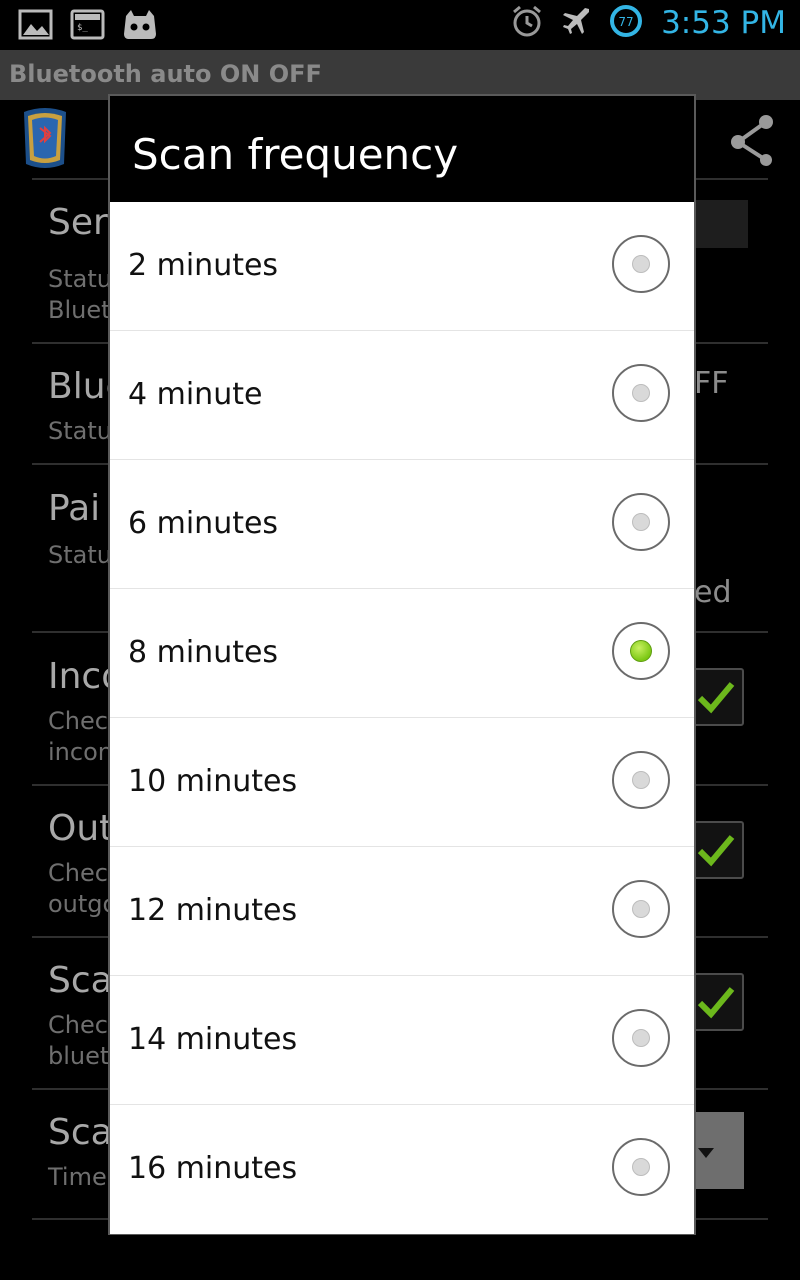  Describe the element at coordinates (81, 828) in the screenshot. I see `setting-title: Out` at that location.